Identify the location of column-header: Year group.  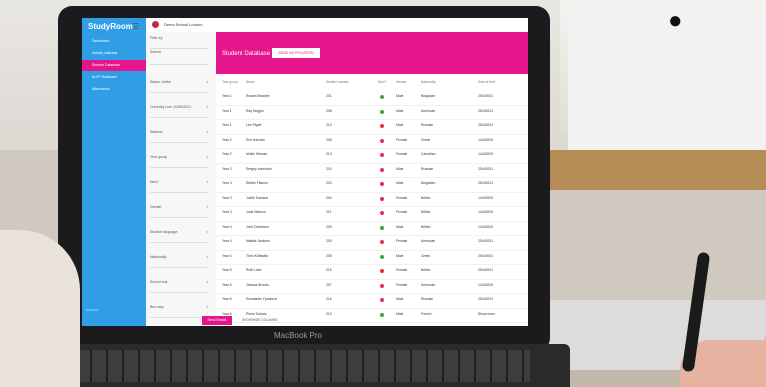
(229, 82).